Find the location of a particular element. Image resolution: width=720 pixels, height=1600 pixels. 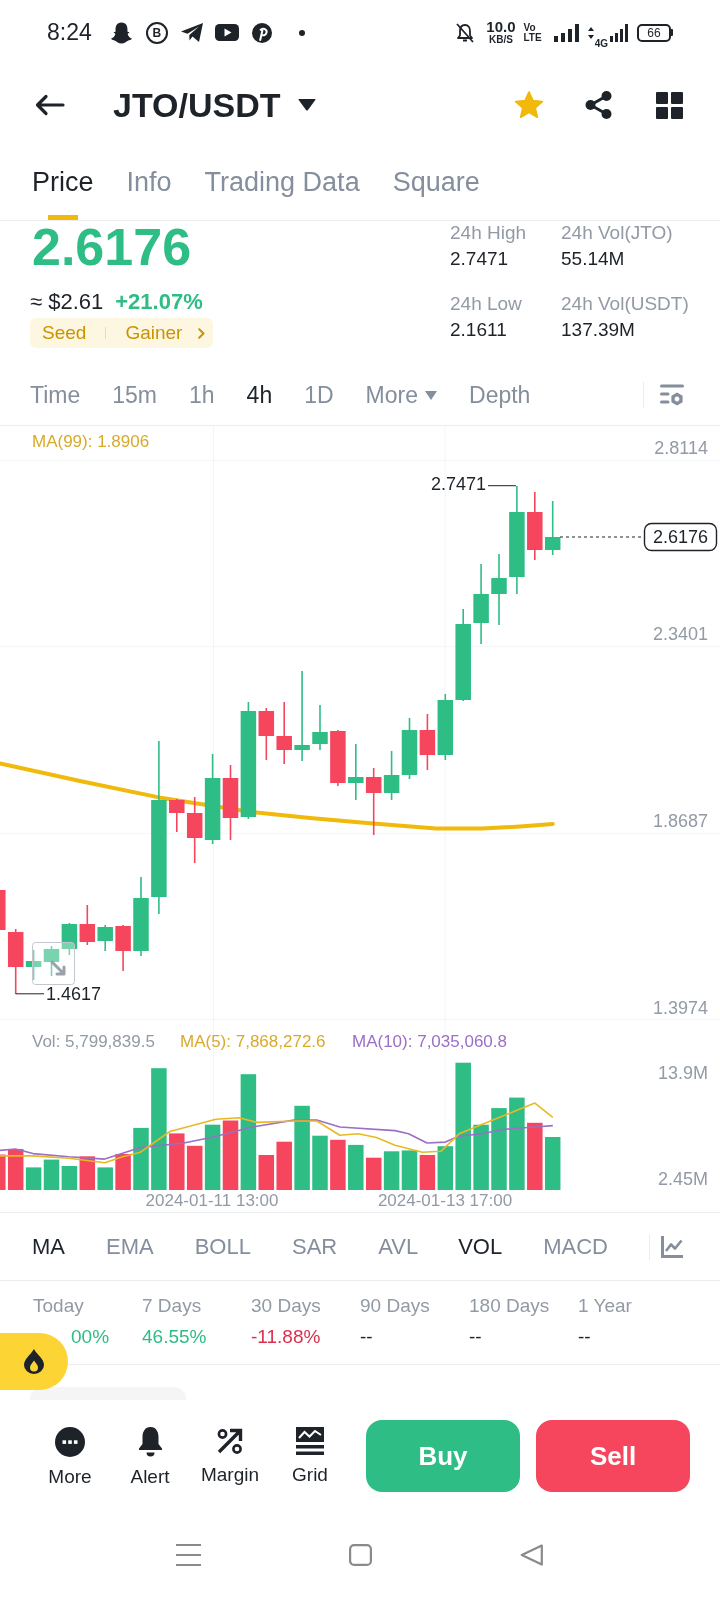

stat-value: 55.14M is located at coordinates (593, 259).